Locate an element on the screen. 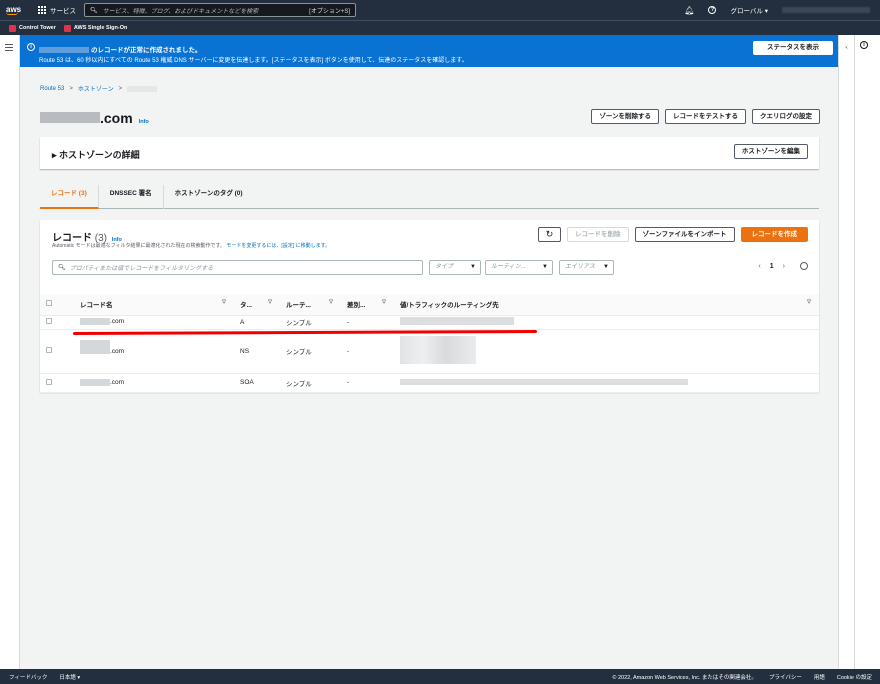  tab-dnssec: DNSSEC 署名 is located at coordinates (131, 196).